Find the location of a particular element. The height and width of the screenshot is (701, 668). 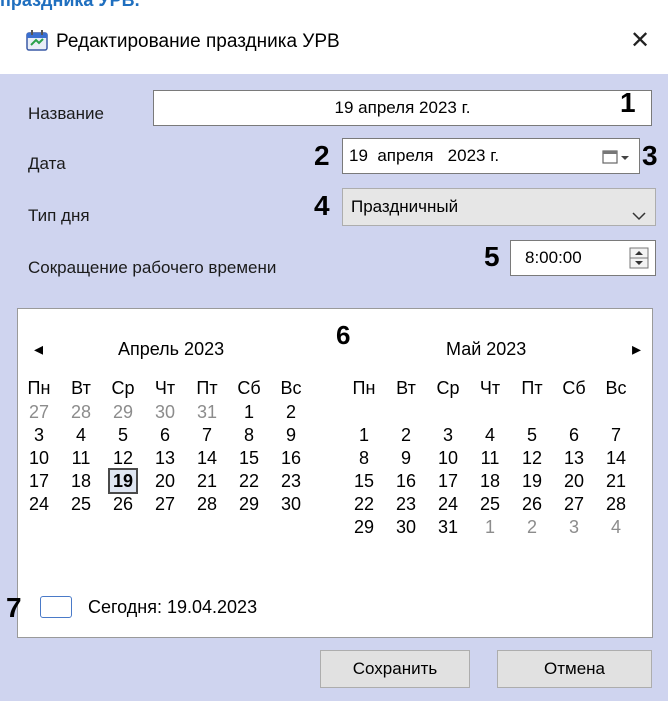

name-input: 19 апреля 2023 г. is located at coordinates (402, 108).